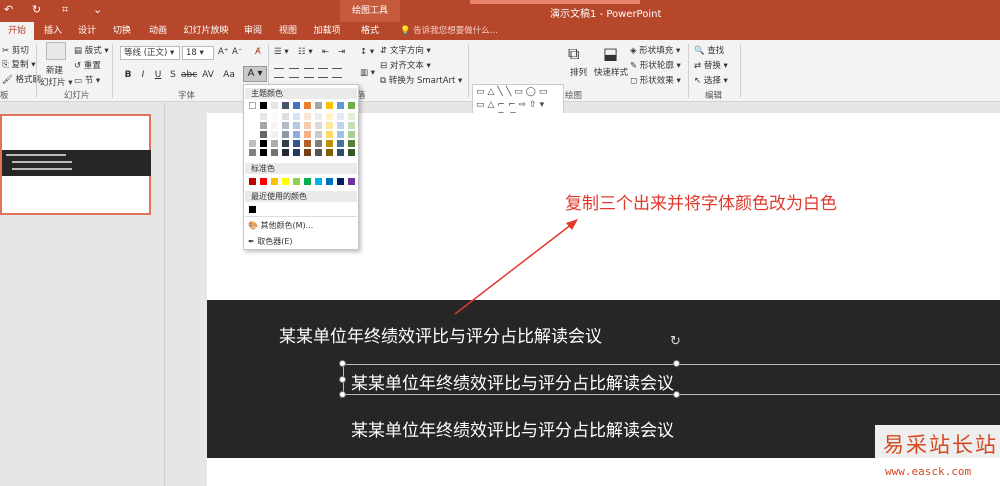 The width and height of the screenshot is (1000, 486). What do you see at coordinates (572, 224) in the screenshot?
I see `arrow-head` at bounding box center [572, 224].